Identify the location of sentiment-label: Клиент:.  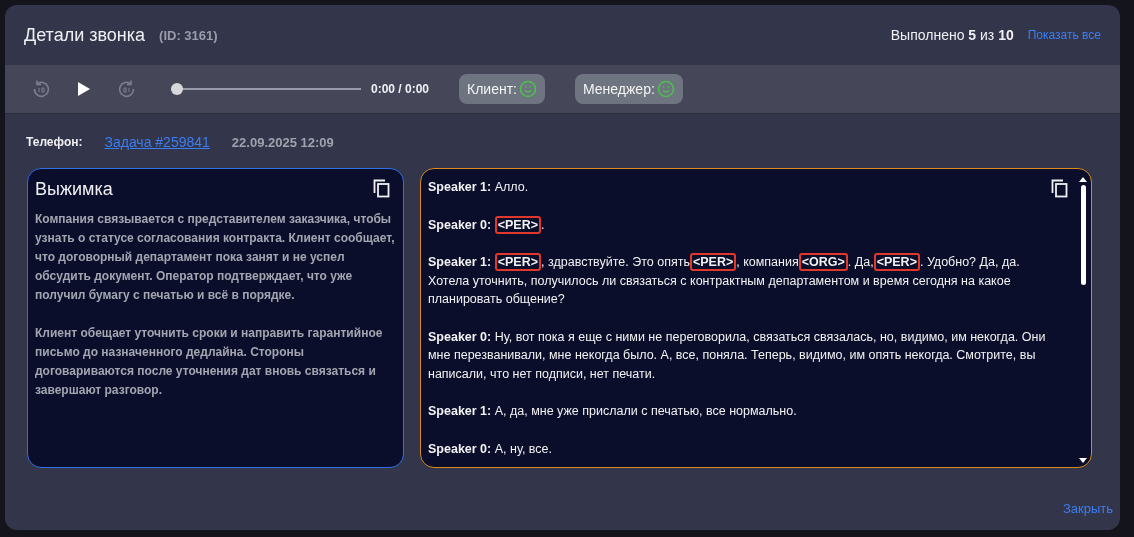
(492, 89).